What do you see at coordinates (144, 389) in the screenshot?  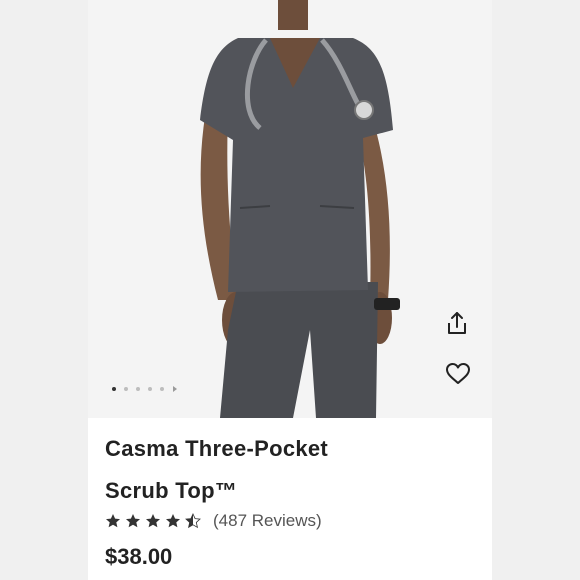 I see `image-carousel-dots` at bounding box center [144, 389].